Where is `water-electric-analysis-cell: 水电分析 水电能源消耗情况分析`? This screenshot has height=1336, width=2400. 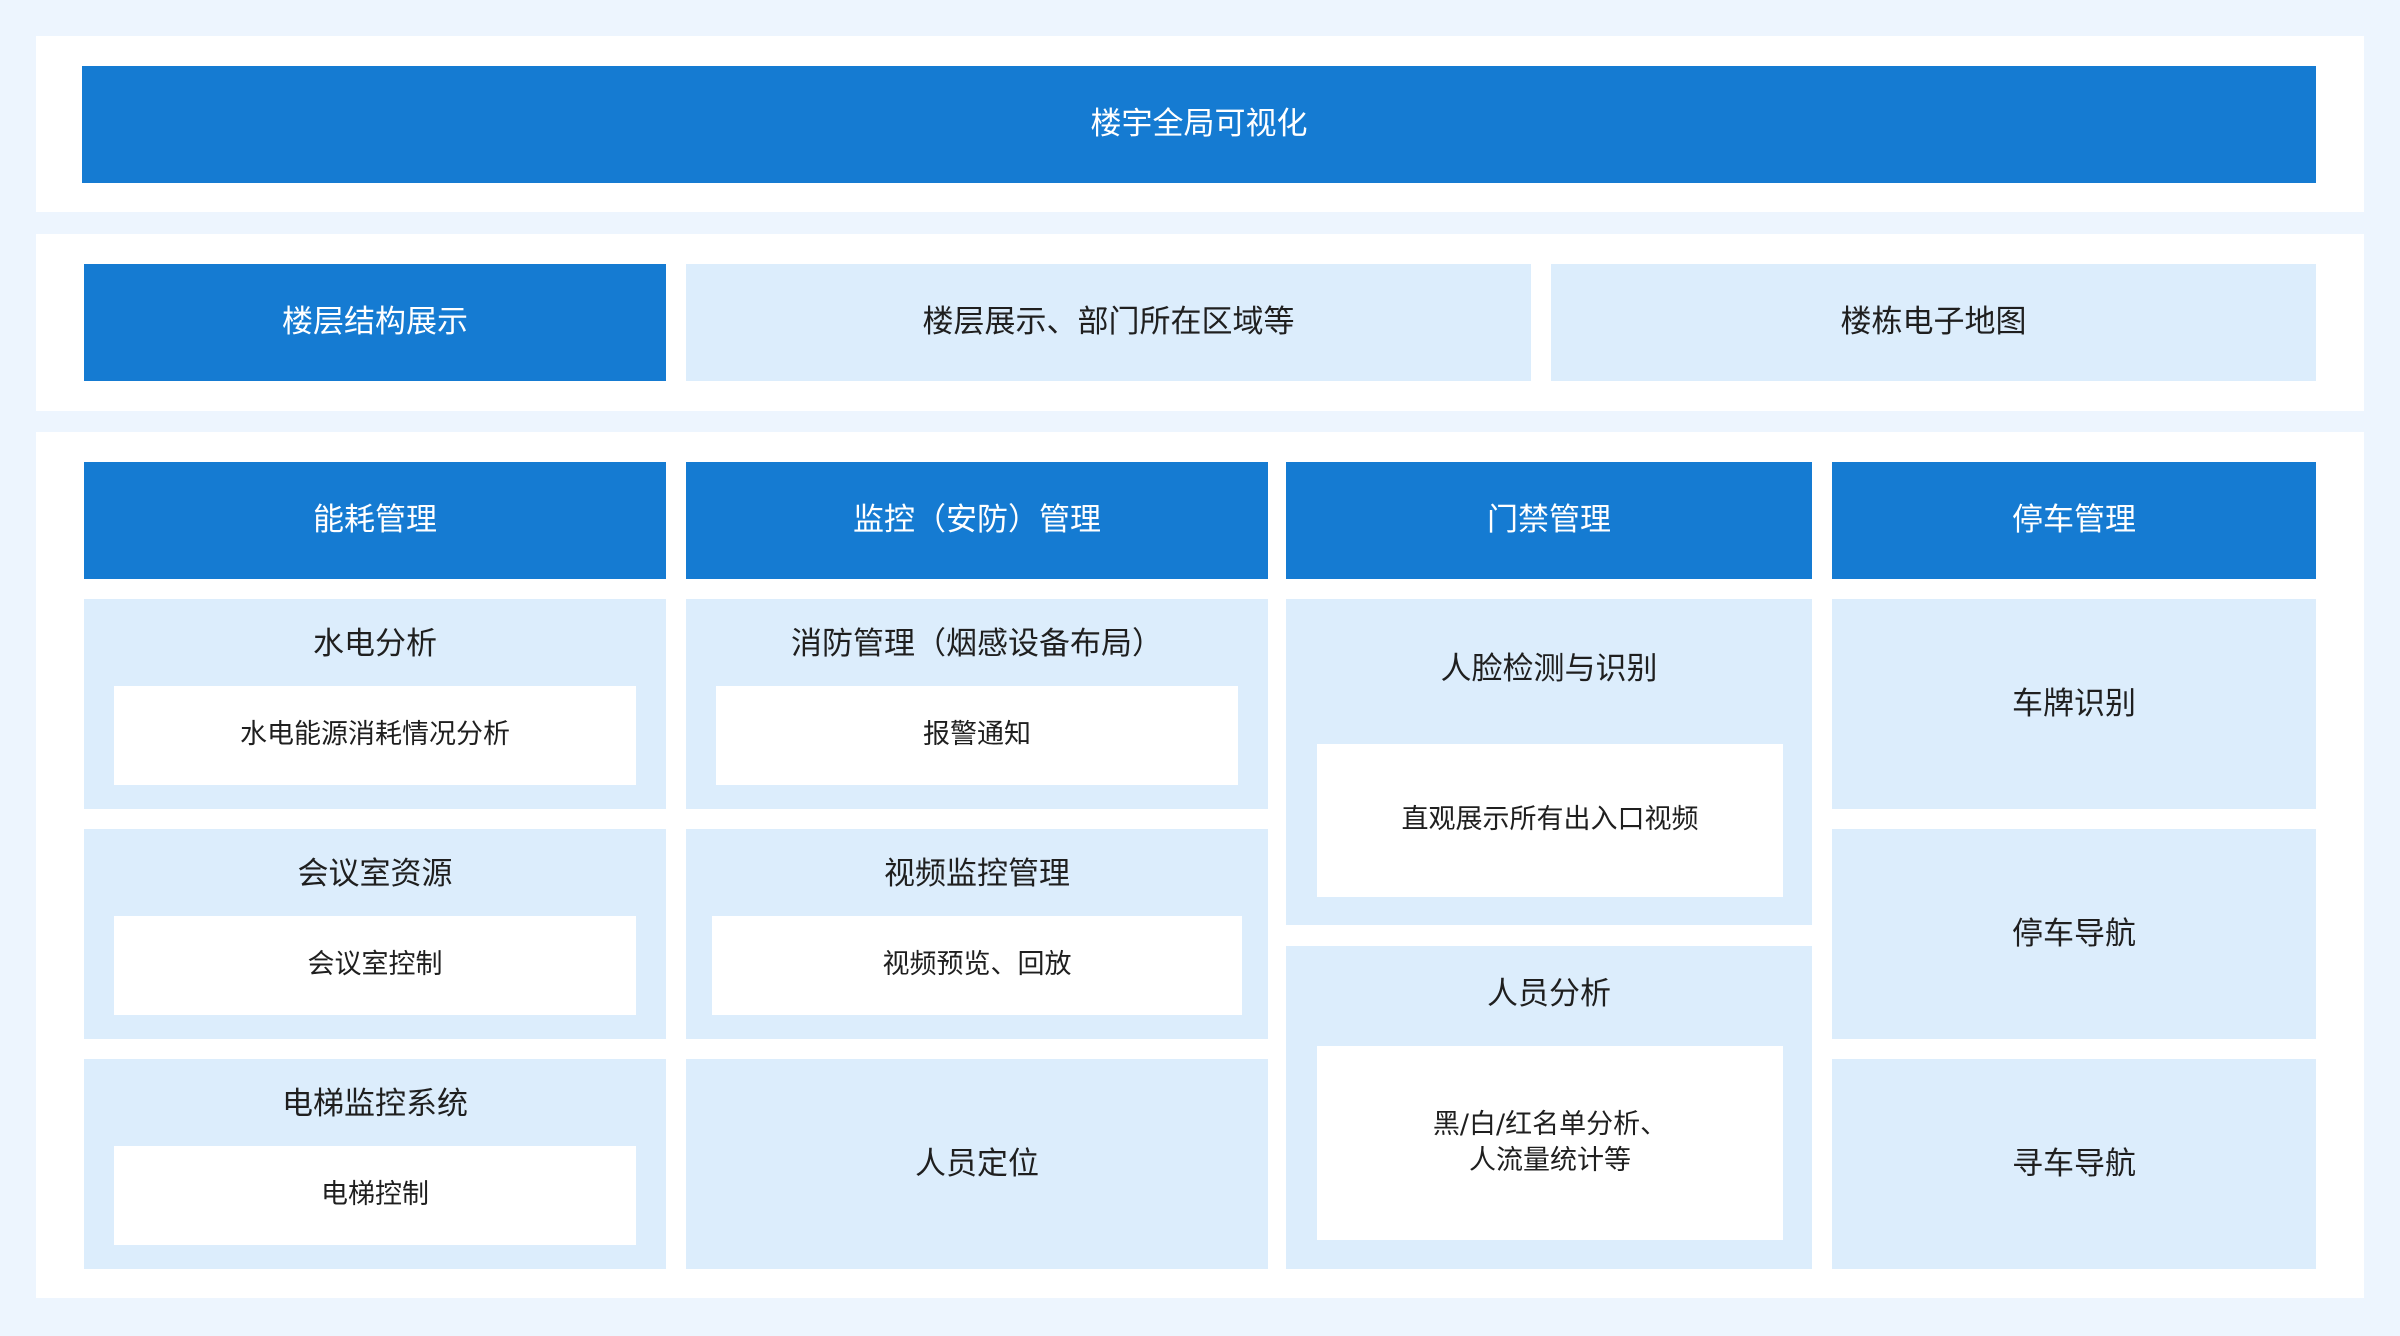 water-electric-analysis-cell: 水电分析 水电能源消耗情况分析 is located at coordinates (375, 704).